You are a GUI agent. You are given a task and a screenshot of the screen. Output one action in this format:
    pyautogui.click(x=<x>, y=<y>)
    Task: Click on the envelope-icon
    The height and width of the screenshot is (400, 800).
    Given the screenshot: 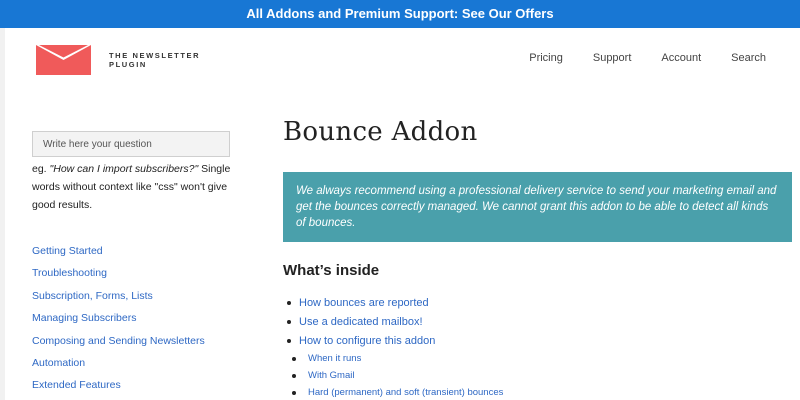 What is the action you would take?
    pyautogui.click(x=63, y=60)
    